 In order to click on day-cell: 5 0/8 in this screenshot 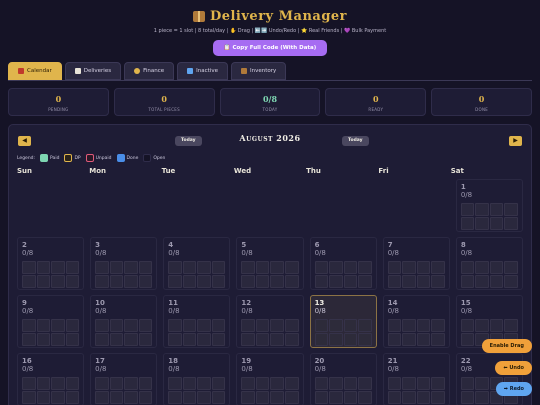, I will do `click(270, 263)`.